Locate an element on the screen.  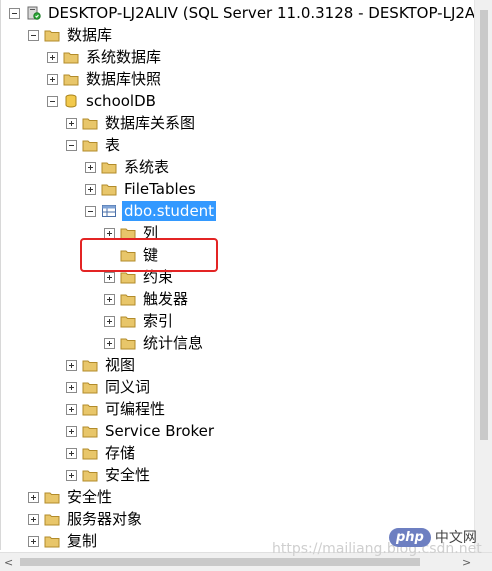
tree-node-constraints: 约束 is located at coordinates (139, 277).